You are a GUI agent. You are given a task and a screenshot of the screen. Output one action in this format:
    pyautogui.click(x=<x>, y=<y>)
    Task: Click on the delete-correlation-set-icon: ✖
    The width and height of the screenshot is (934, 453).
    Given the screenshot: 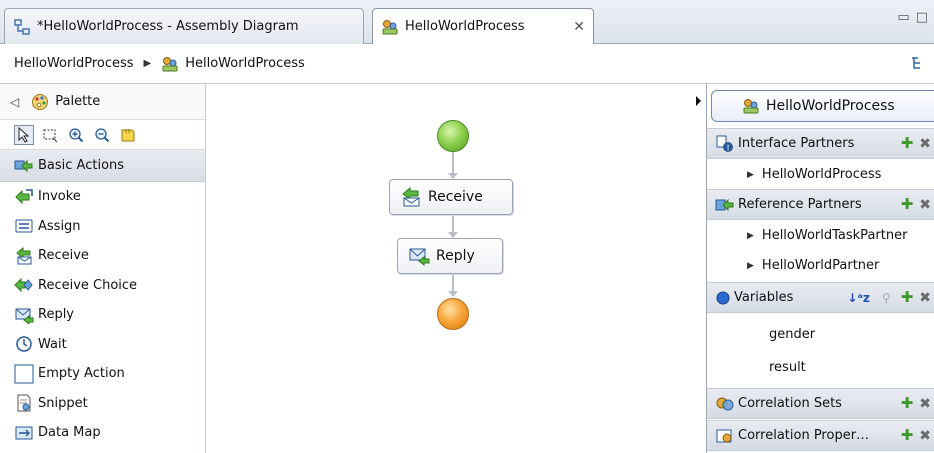 What is the action you would take?
    pyautogui.click(x=925, y=404)
    